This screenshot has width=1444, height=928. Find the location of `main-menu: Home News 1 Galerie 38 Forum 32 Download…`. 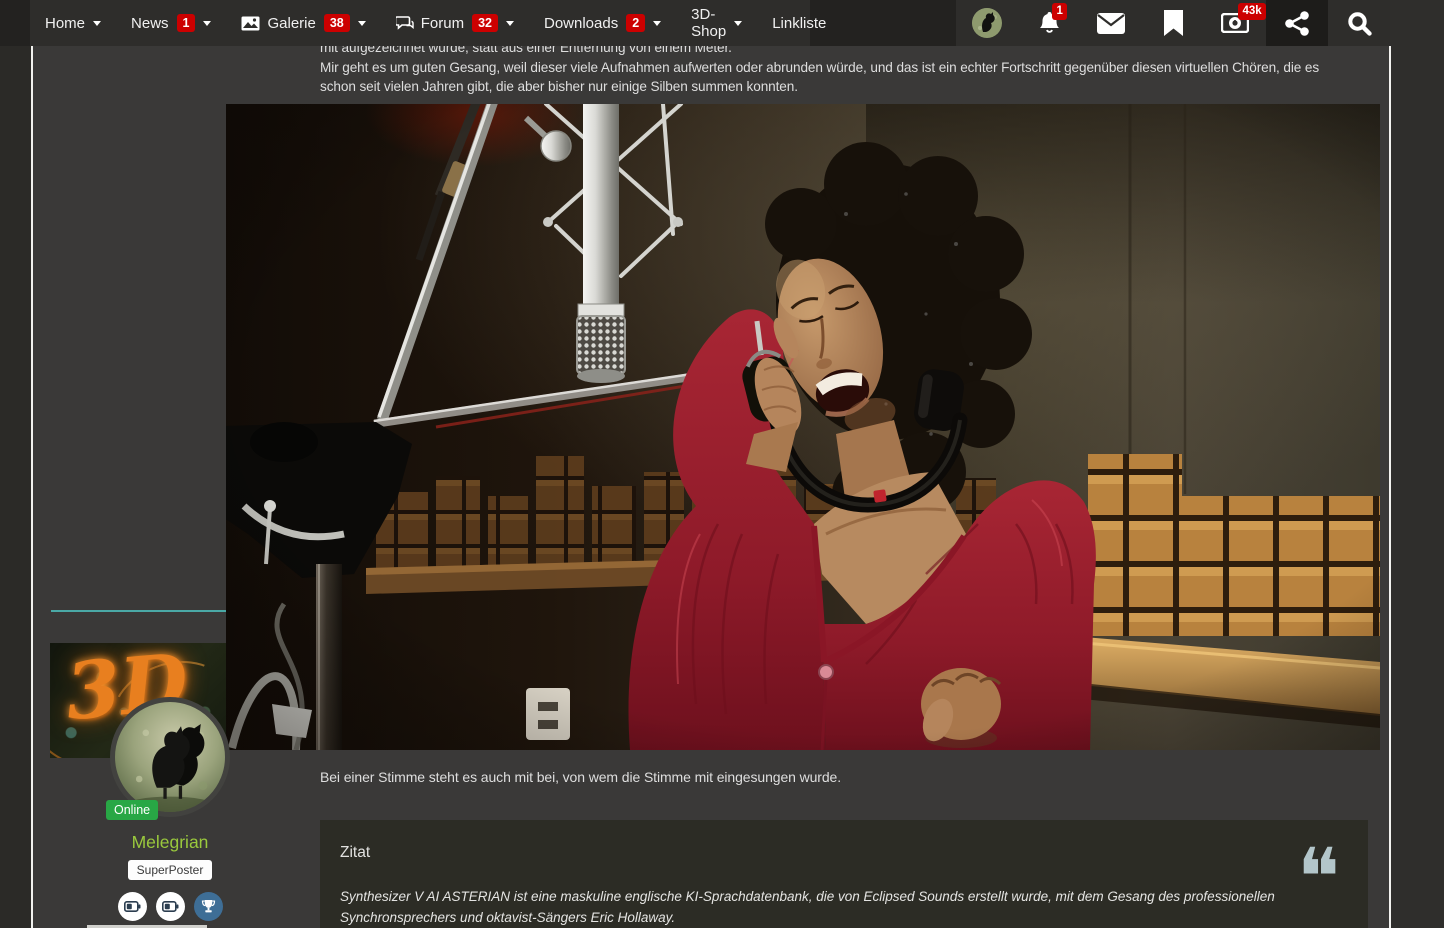

main-menu: Home News 1 Galerie 38 Forum 32 Download… is located at coordinates (428, 23).